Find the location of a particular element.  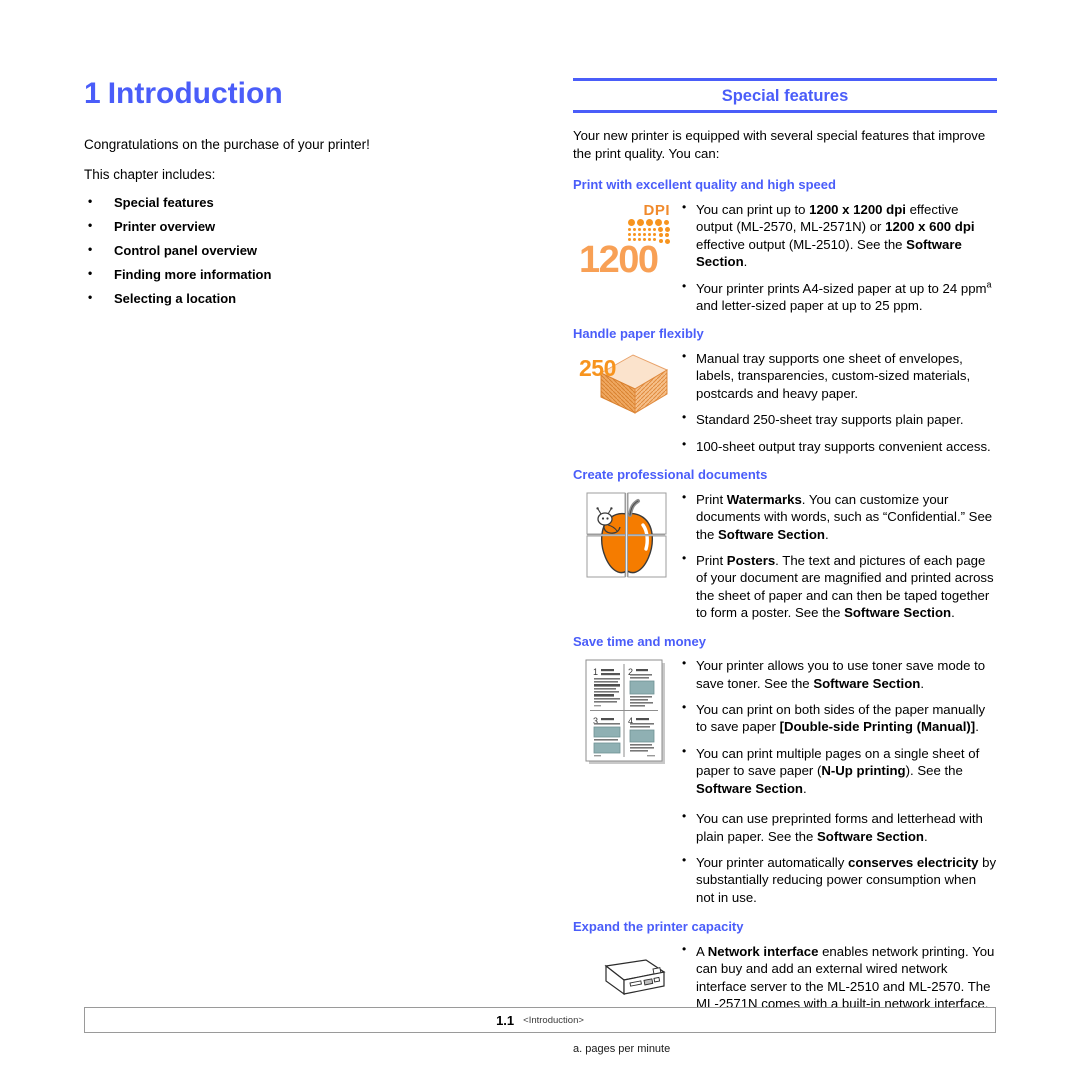

toc-item-special-features: Special features is located at coordinates (304, 202).